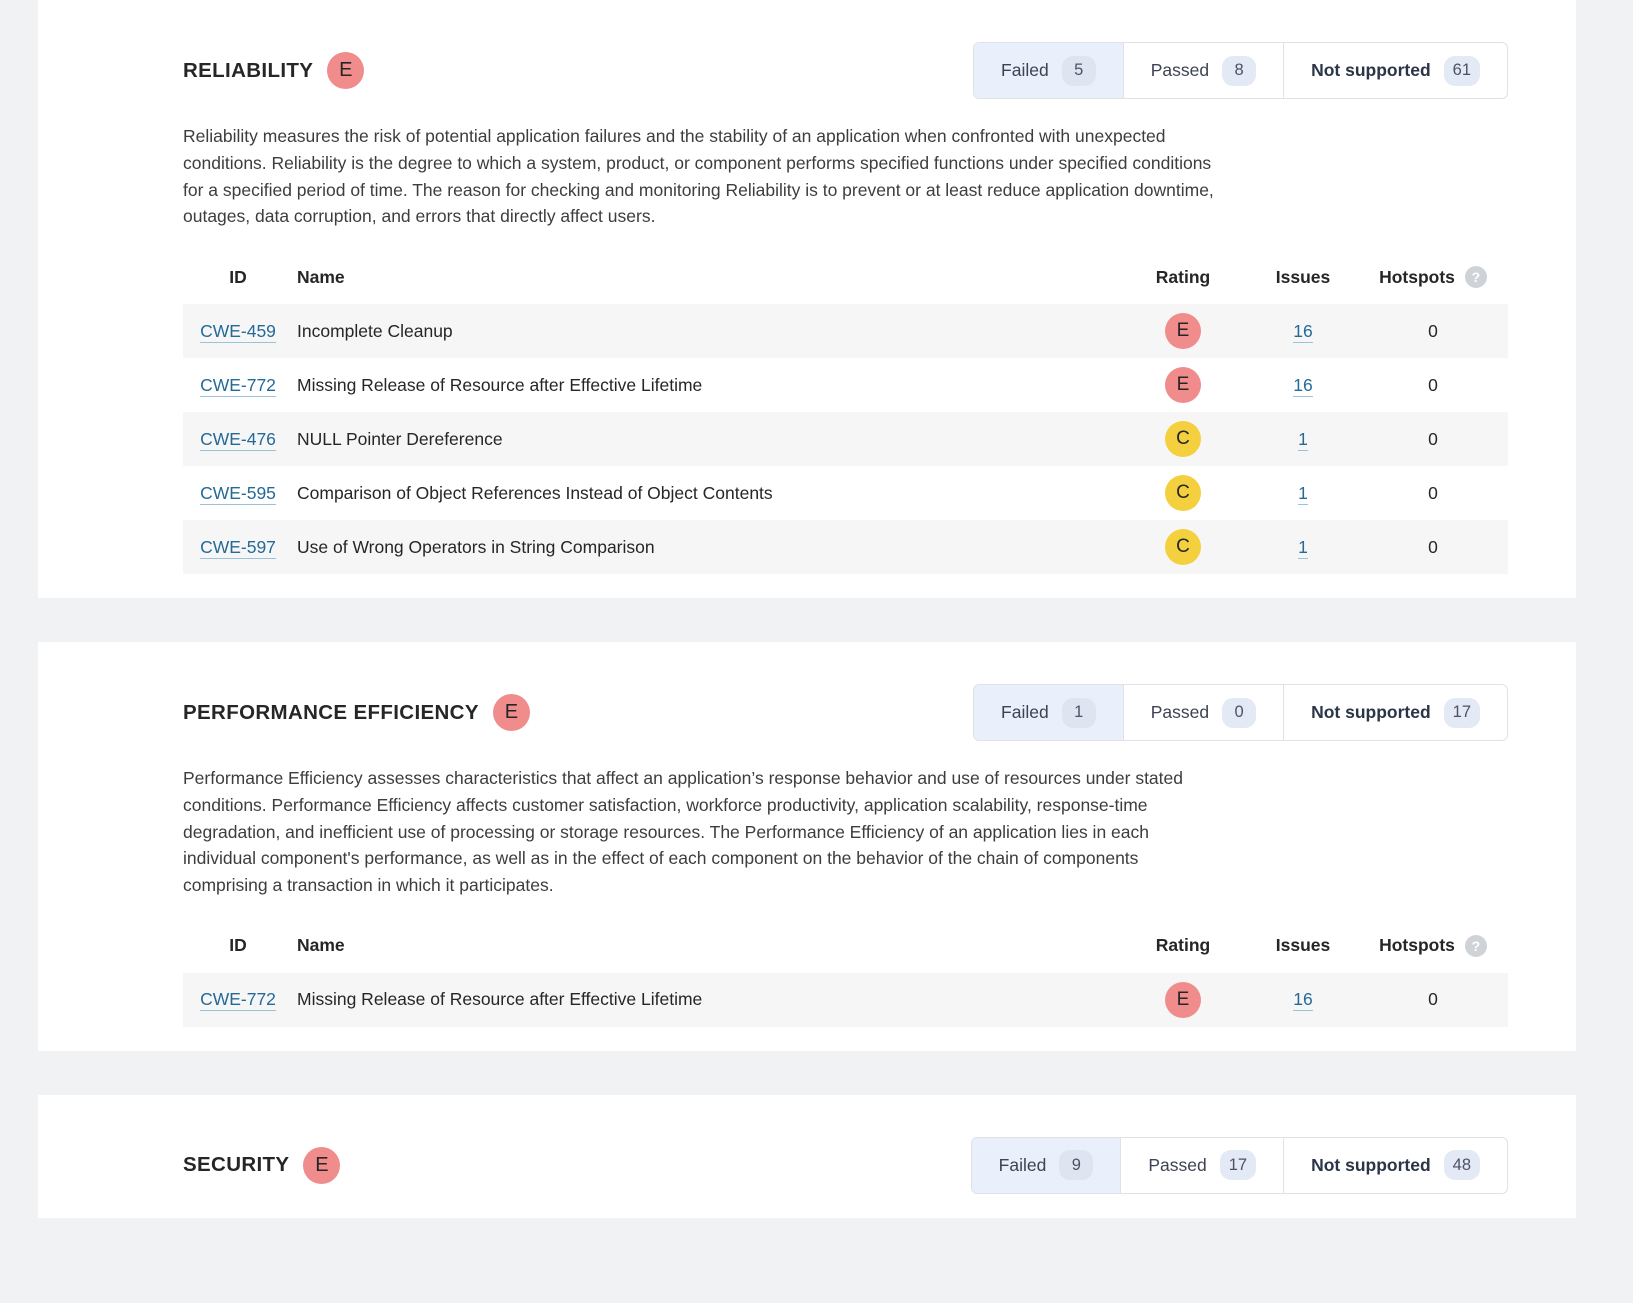 This screenshot has width=1633, height=1303. What do you see at coordinates (248, 70) in the screenshot?
I see `section-title: RELIABILITY` at bounding box center [248, 70].